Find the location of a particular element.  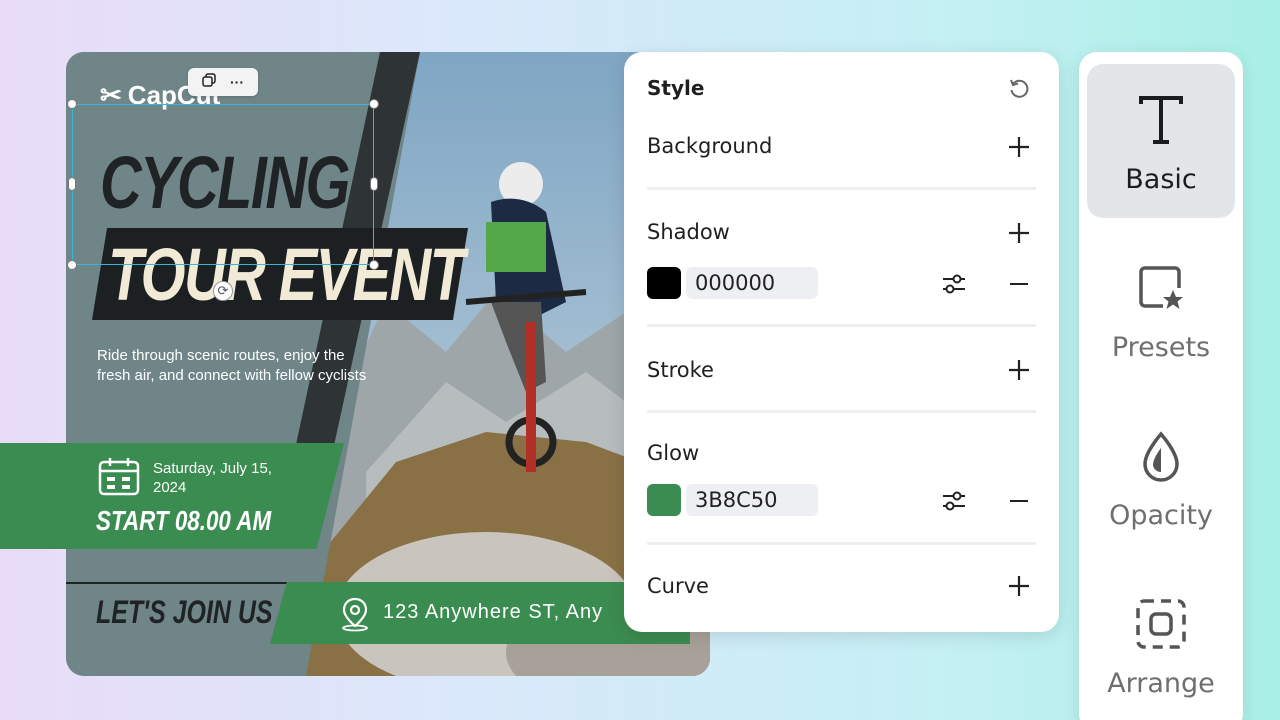

join-cta: LET'S JOIN US is located at coordinates (184, 612).